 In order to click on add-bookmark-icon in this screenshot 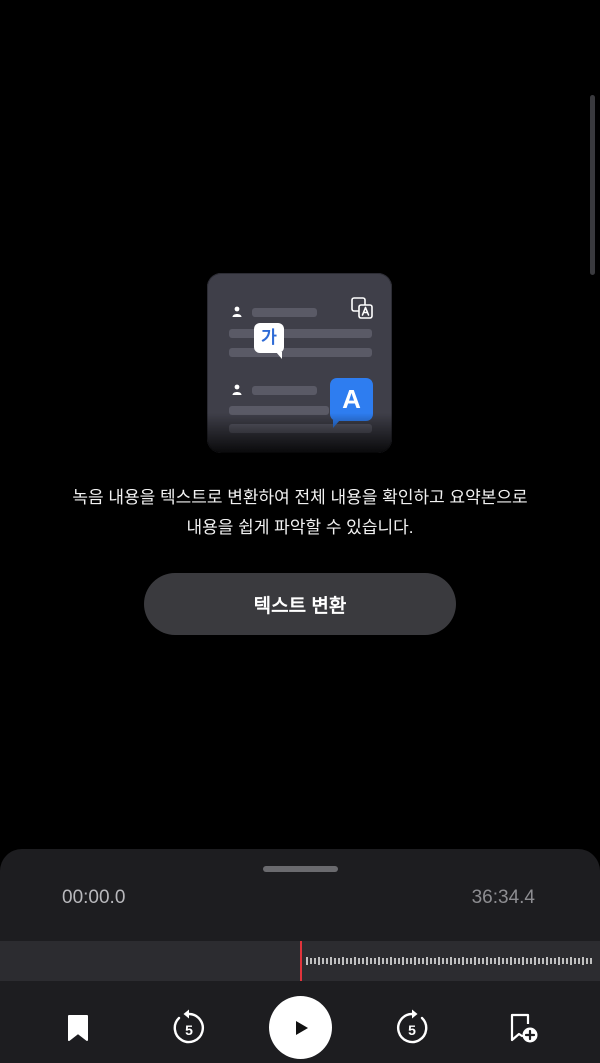, I will do `click(524, 1028)`.